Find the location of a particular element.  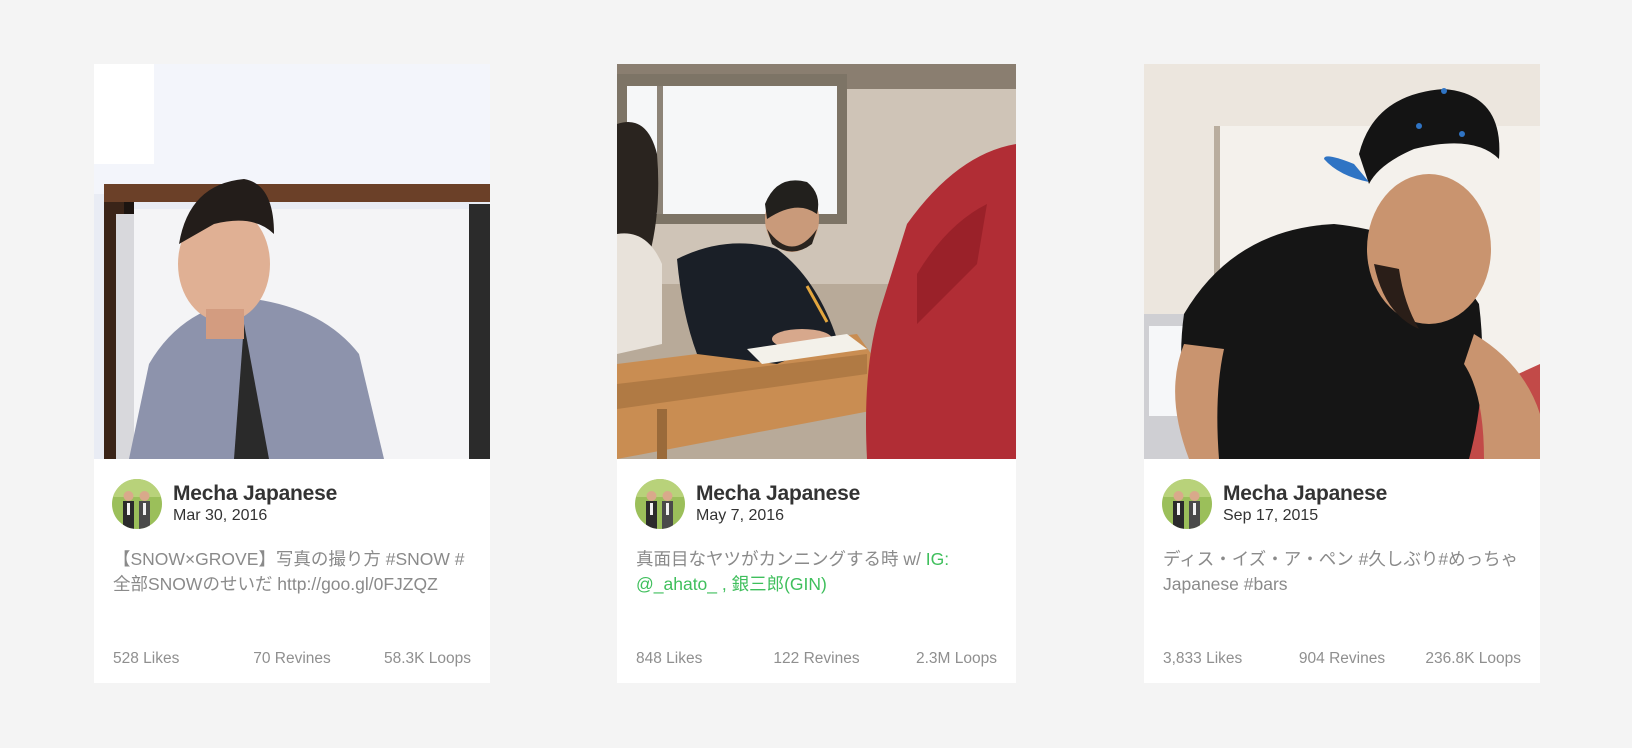

post-stats: 848 Likes 122 Revines 2.3M Loops is located at coordinates (816, 660).